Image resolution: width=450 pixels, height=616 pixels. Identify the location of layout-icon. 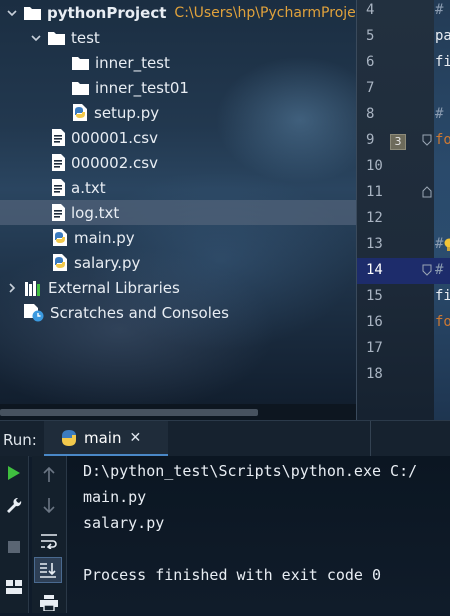
(14, 587).